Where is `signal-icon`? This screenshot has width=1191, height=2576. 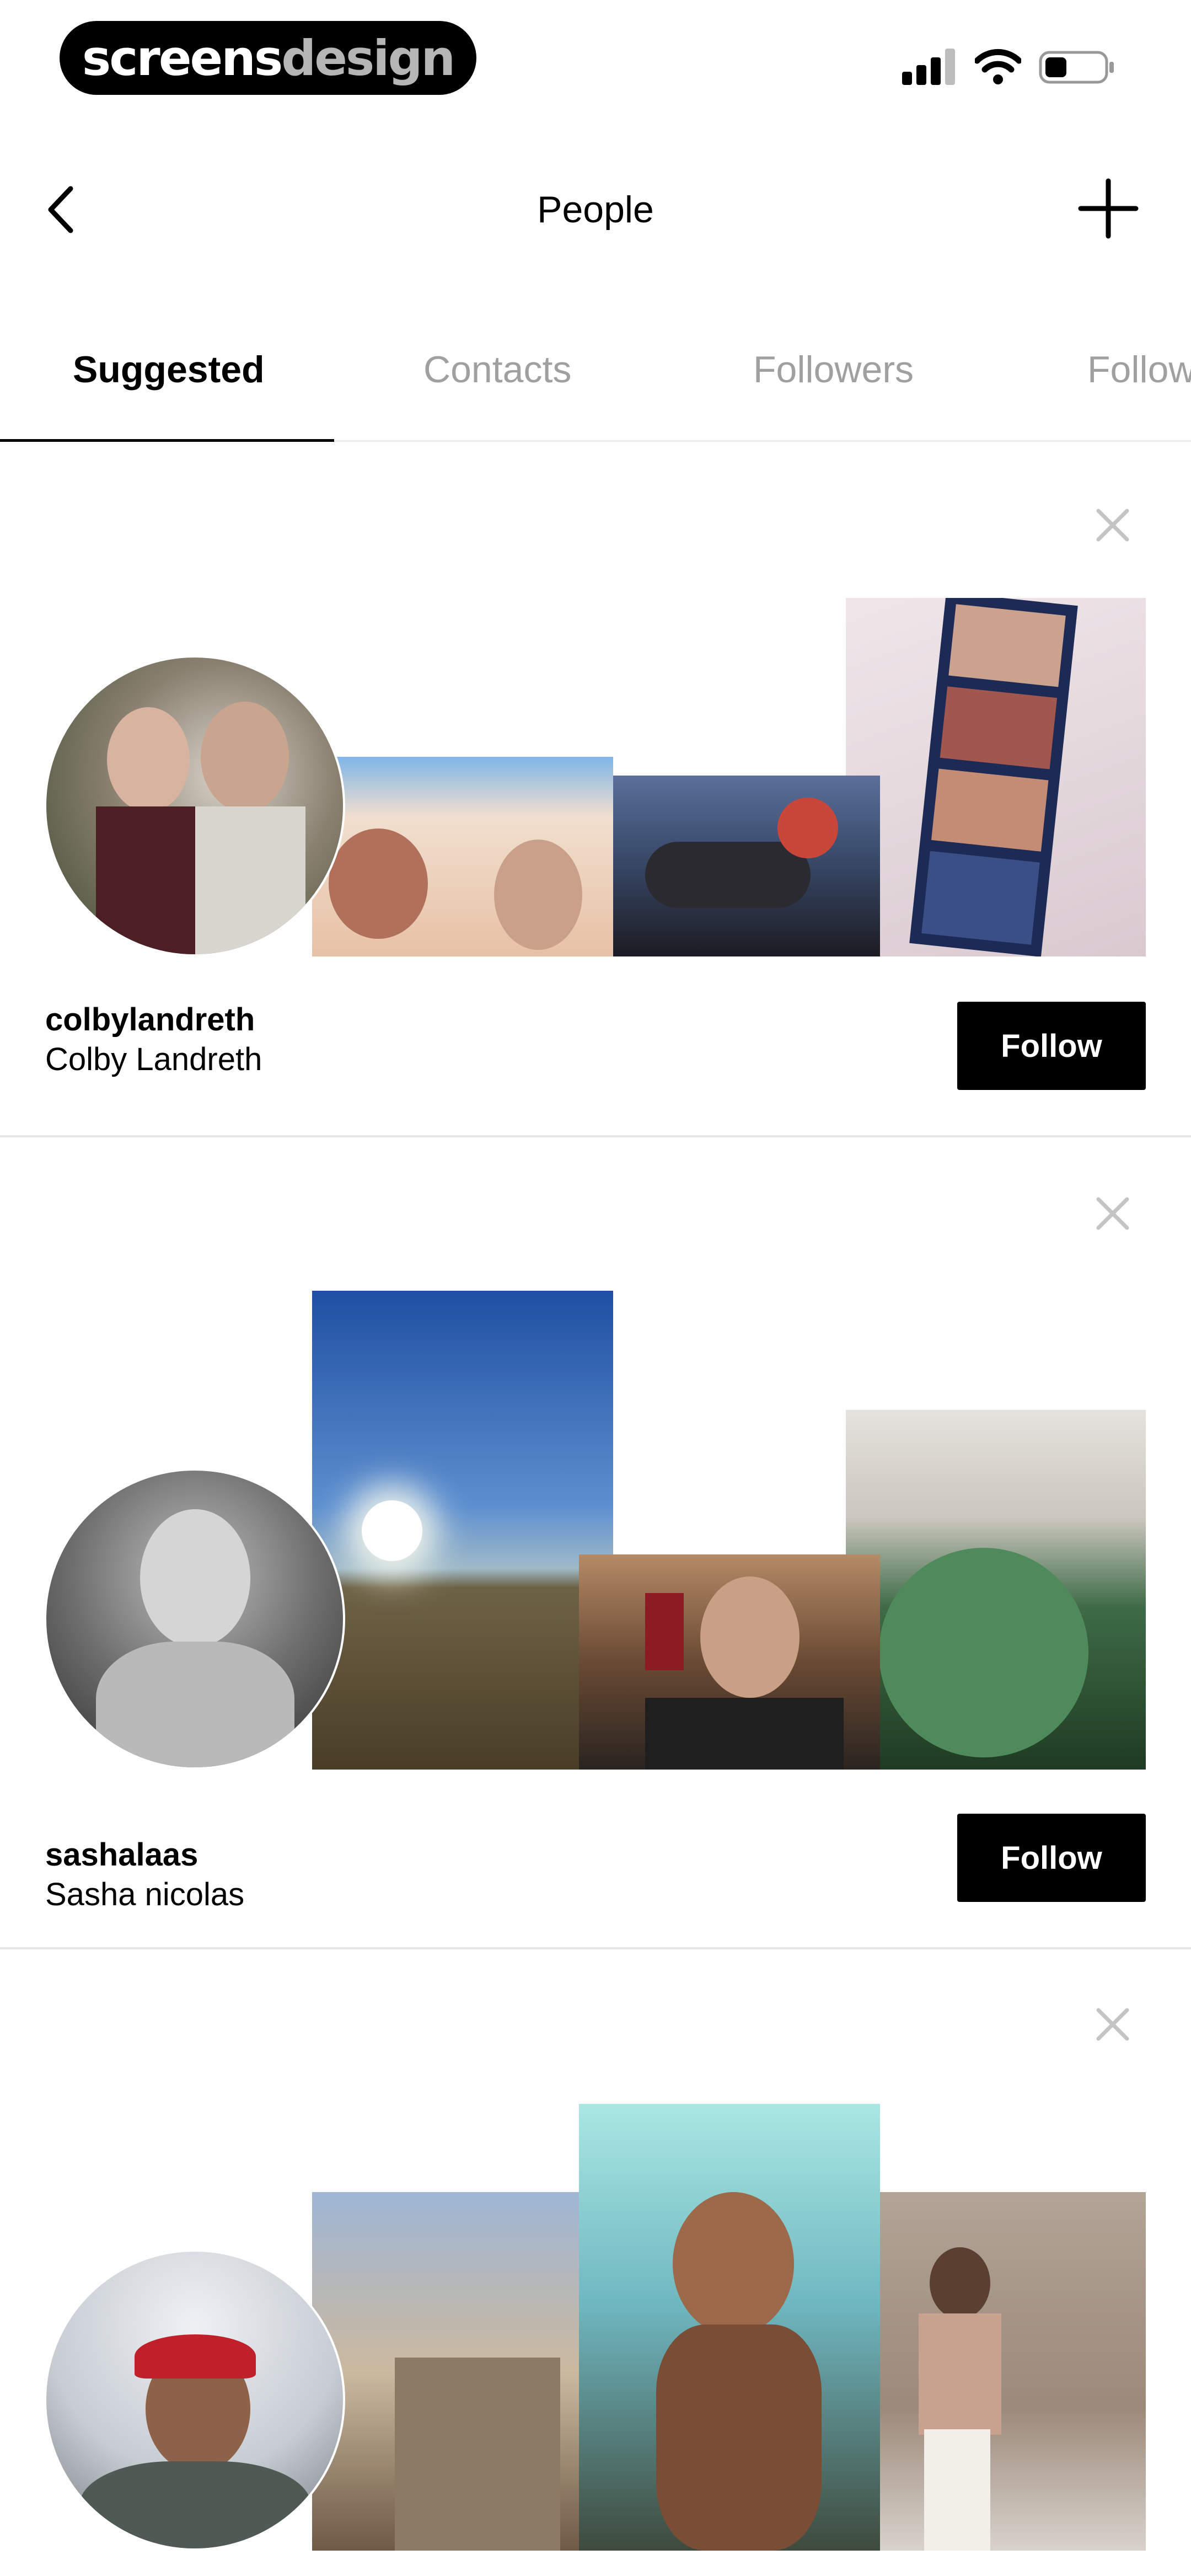
signal-icon is located at coordinates (929, 67).